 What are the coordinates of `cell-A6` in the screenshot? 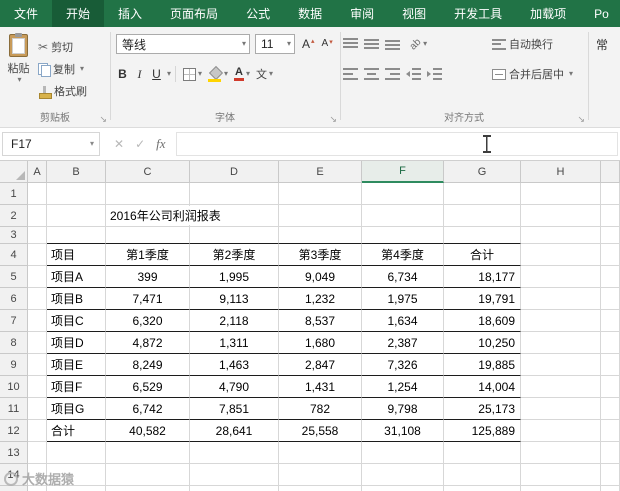 It's located at (37, 299).